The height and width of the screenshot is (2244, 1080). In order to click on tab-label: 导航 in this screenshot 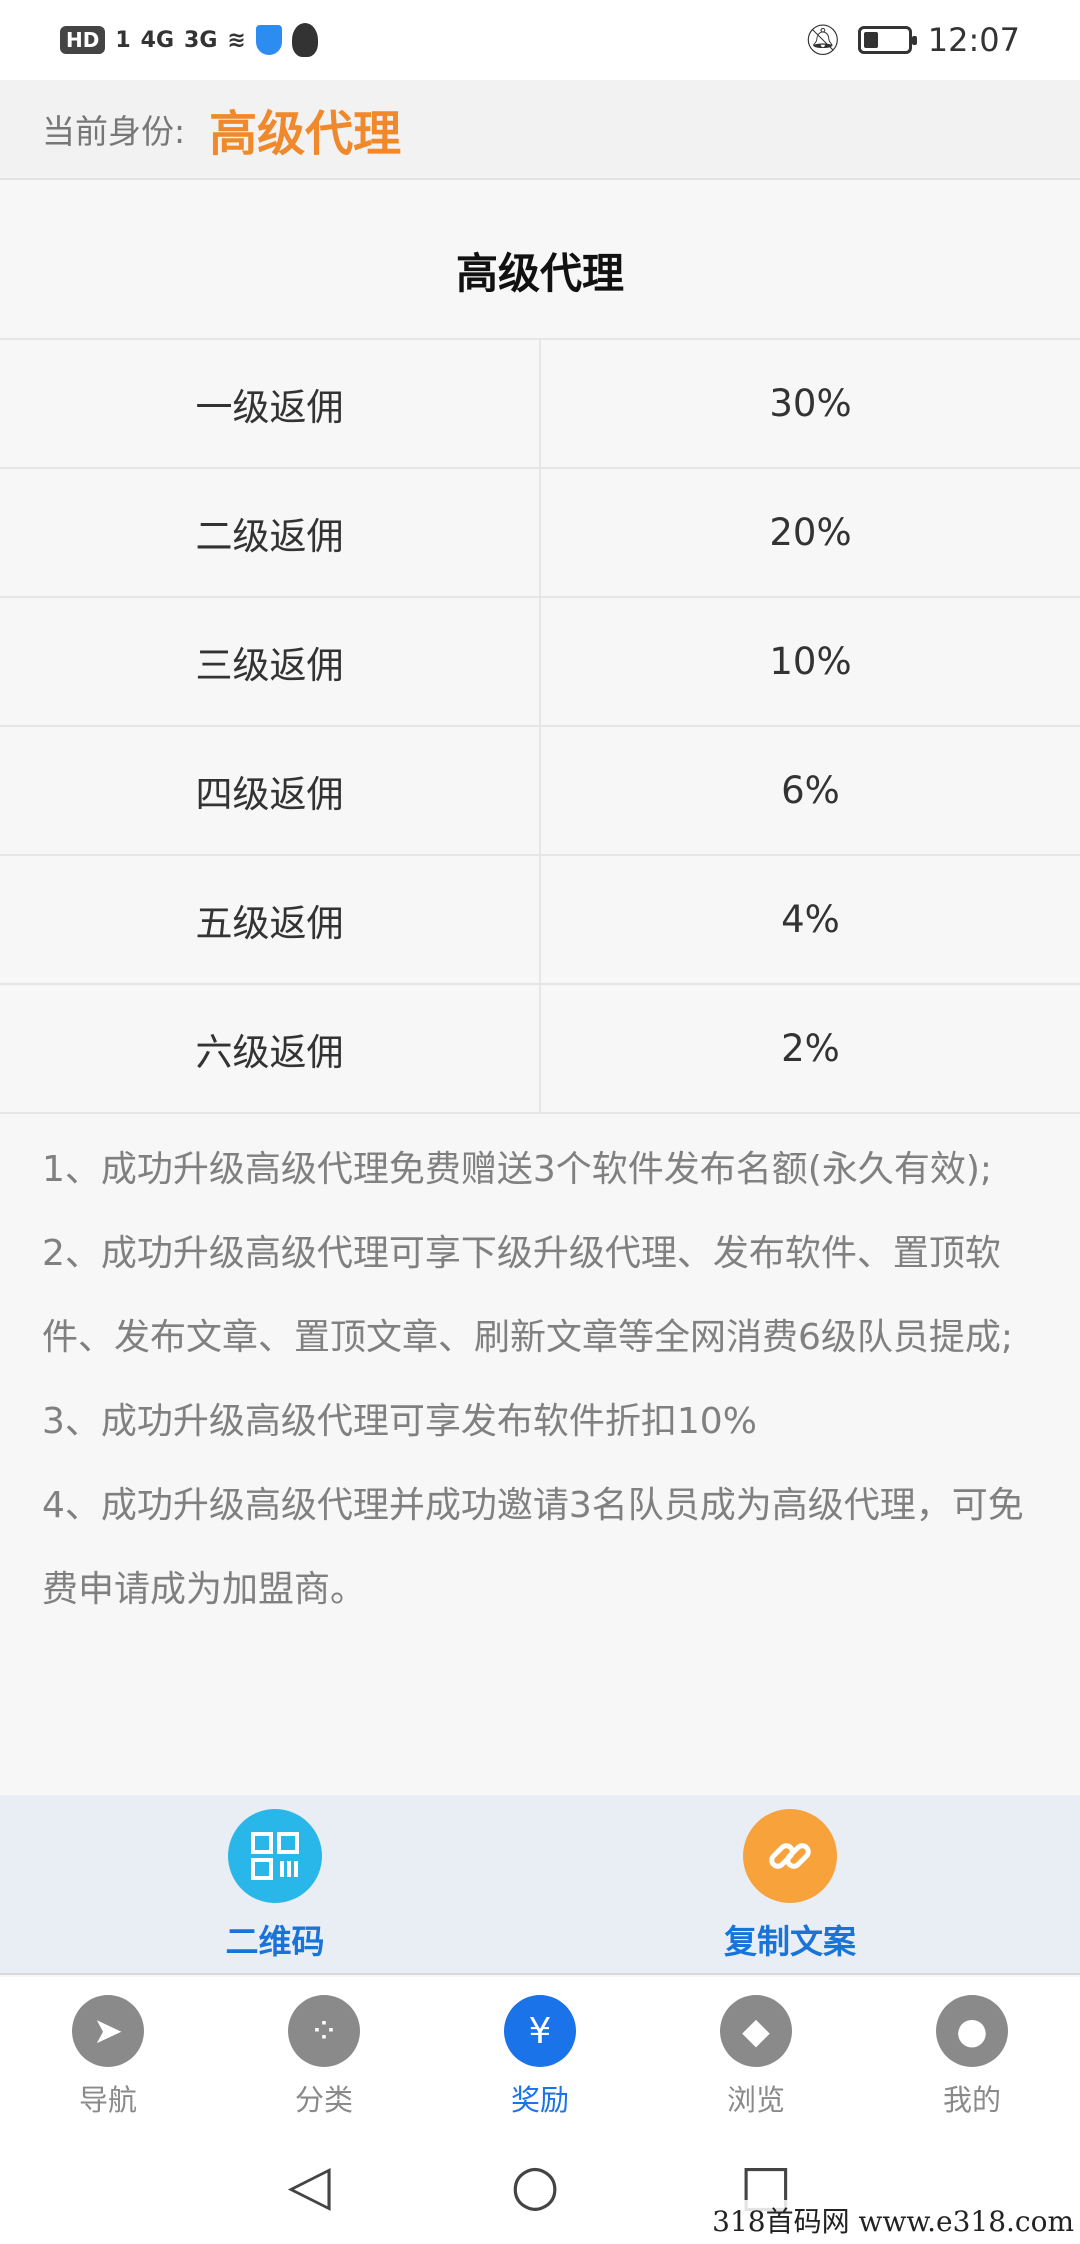, I will do `click(107, 2100)`.